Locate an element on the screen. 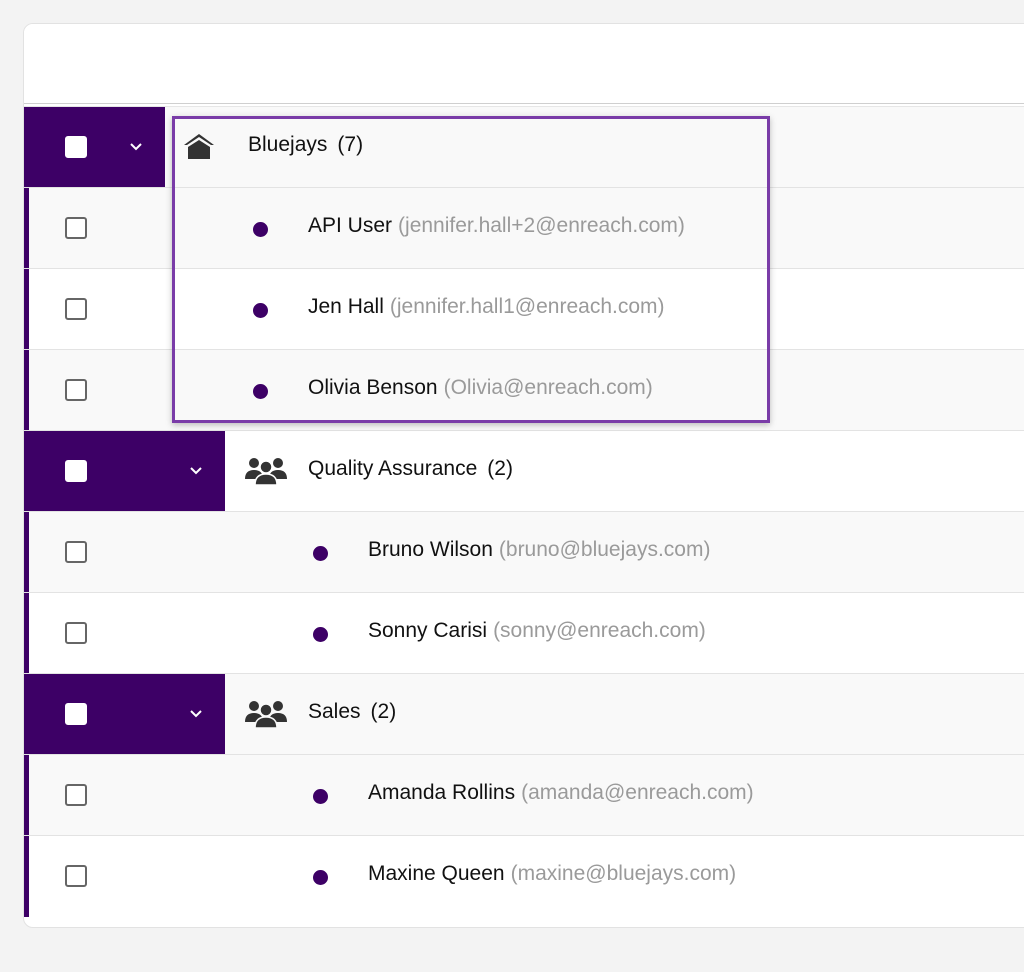 This screenshot has height=972, width=1024. user-row: Olivia Benson (Olivia@enreach.com) is located at coordinates (524, 390).